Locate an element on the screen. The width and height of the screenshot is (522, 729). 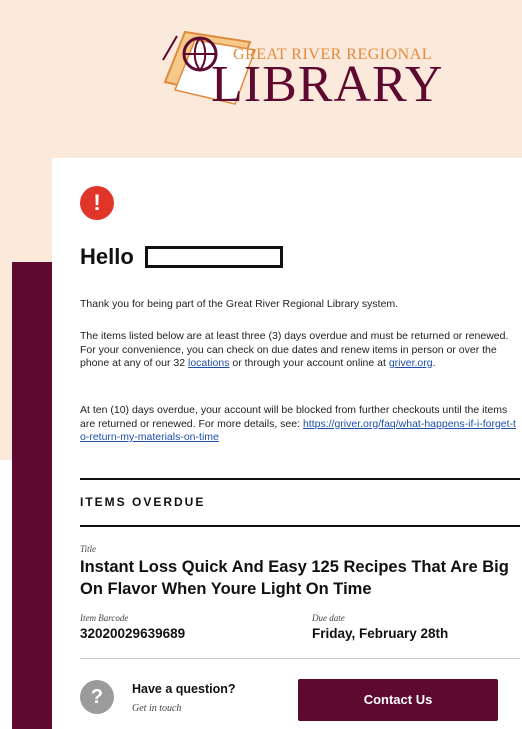
section-rule-bottom is located at coordinates (300, 526).